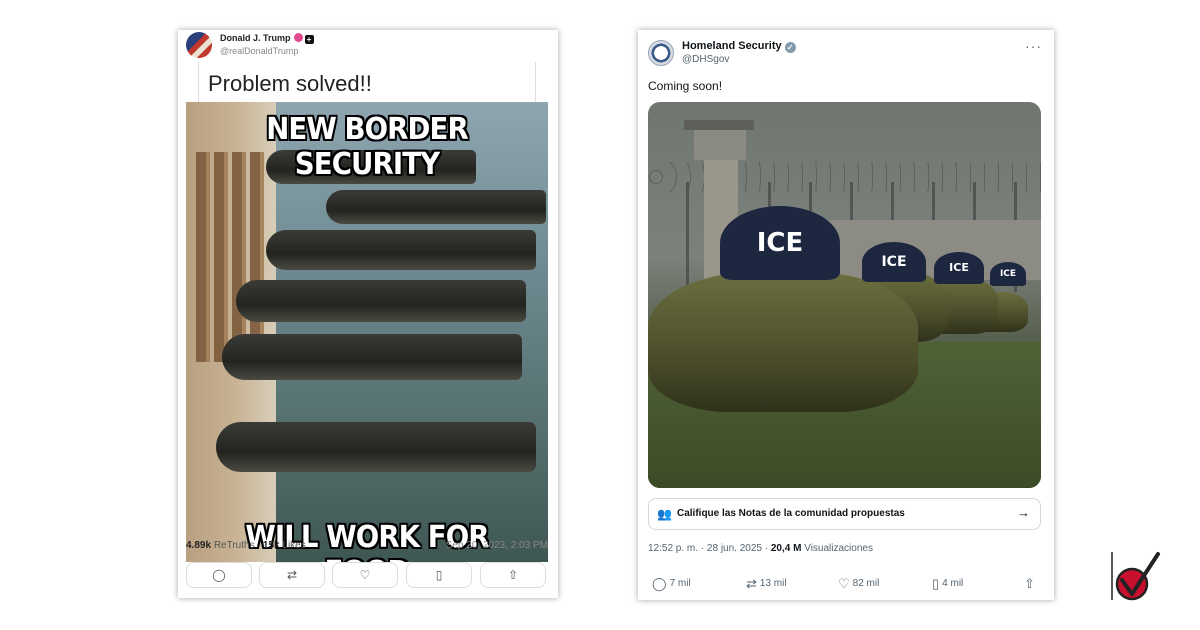  I want to click on reply-button: ◯ 7 mil, so click(671, 584).